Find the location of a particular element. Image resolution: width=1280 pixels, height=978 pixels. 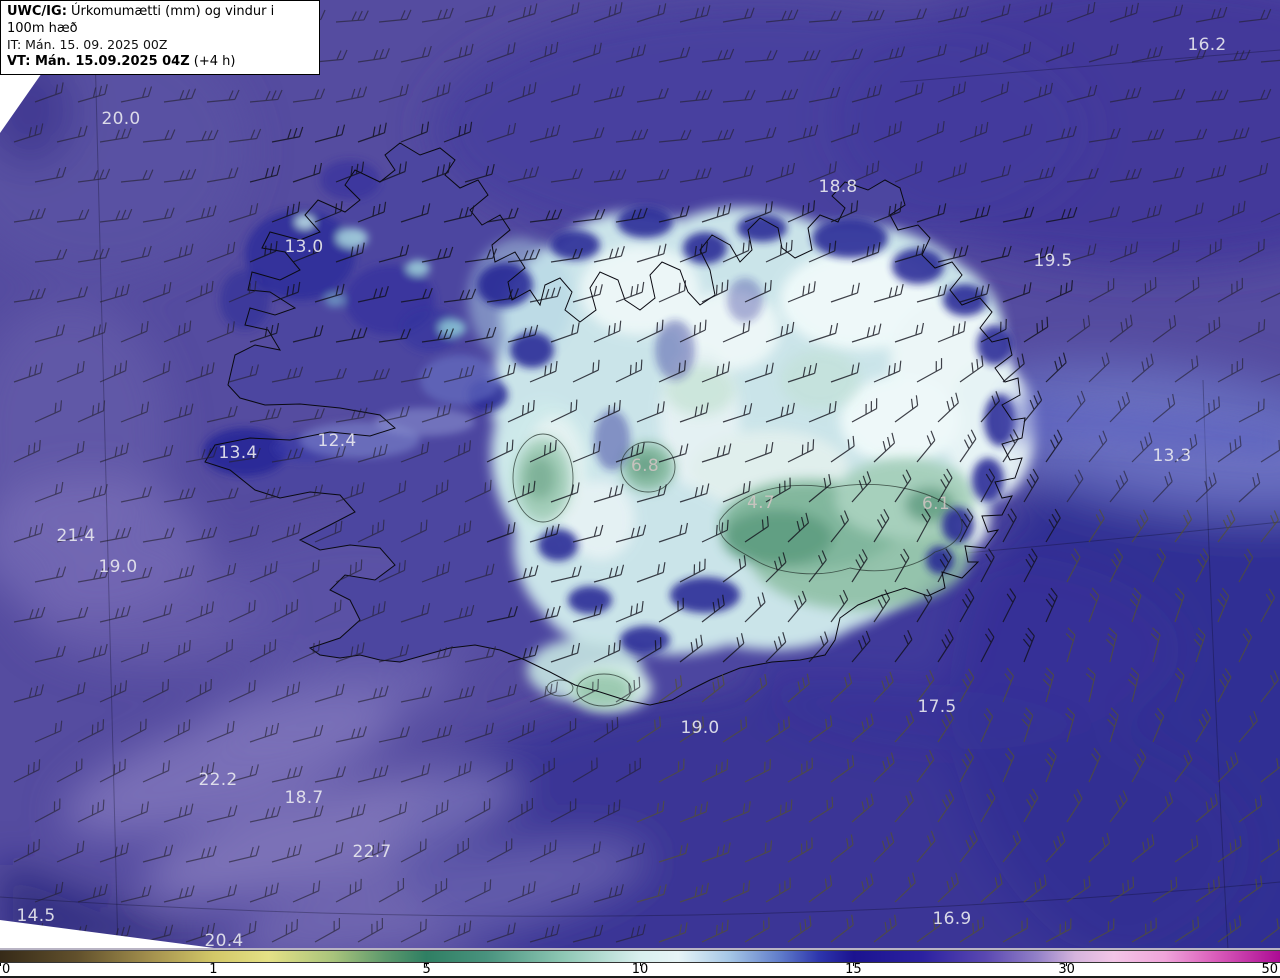

map-value-label: 18.8 is located at coordinates (838, 187).